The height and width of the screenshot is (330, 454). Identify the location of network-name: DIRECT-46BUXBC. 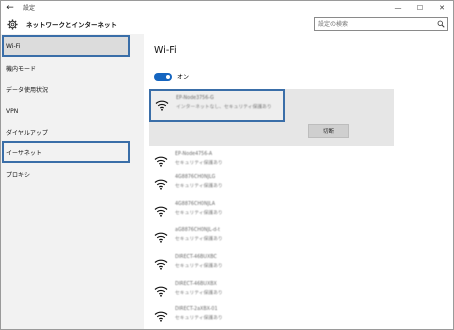
(196, 257).